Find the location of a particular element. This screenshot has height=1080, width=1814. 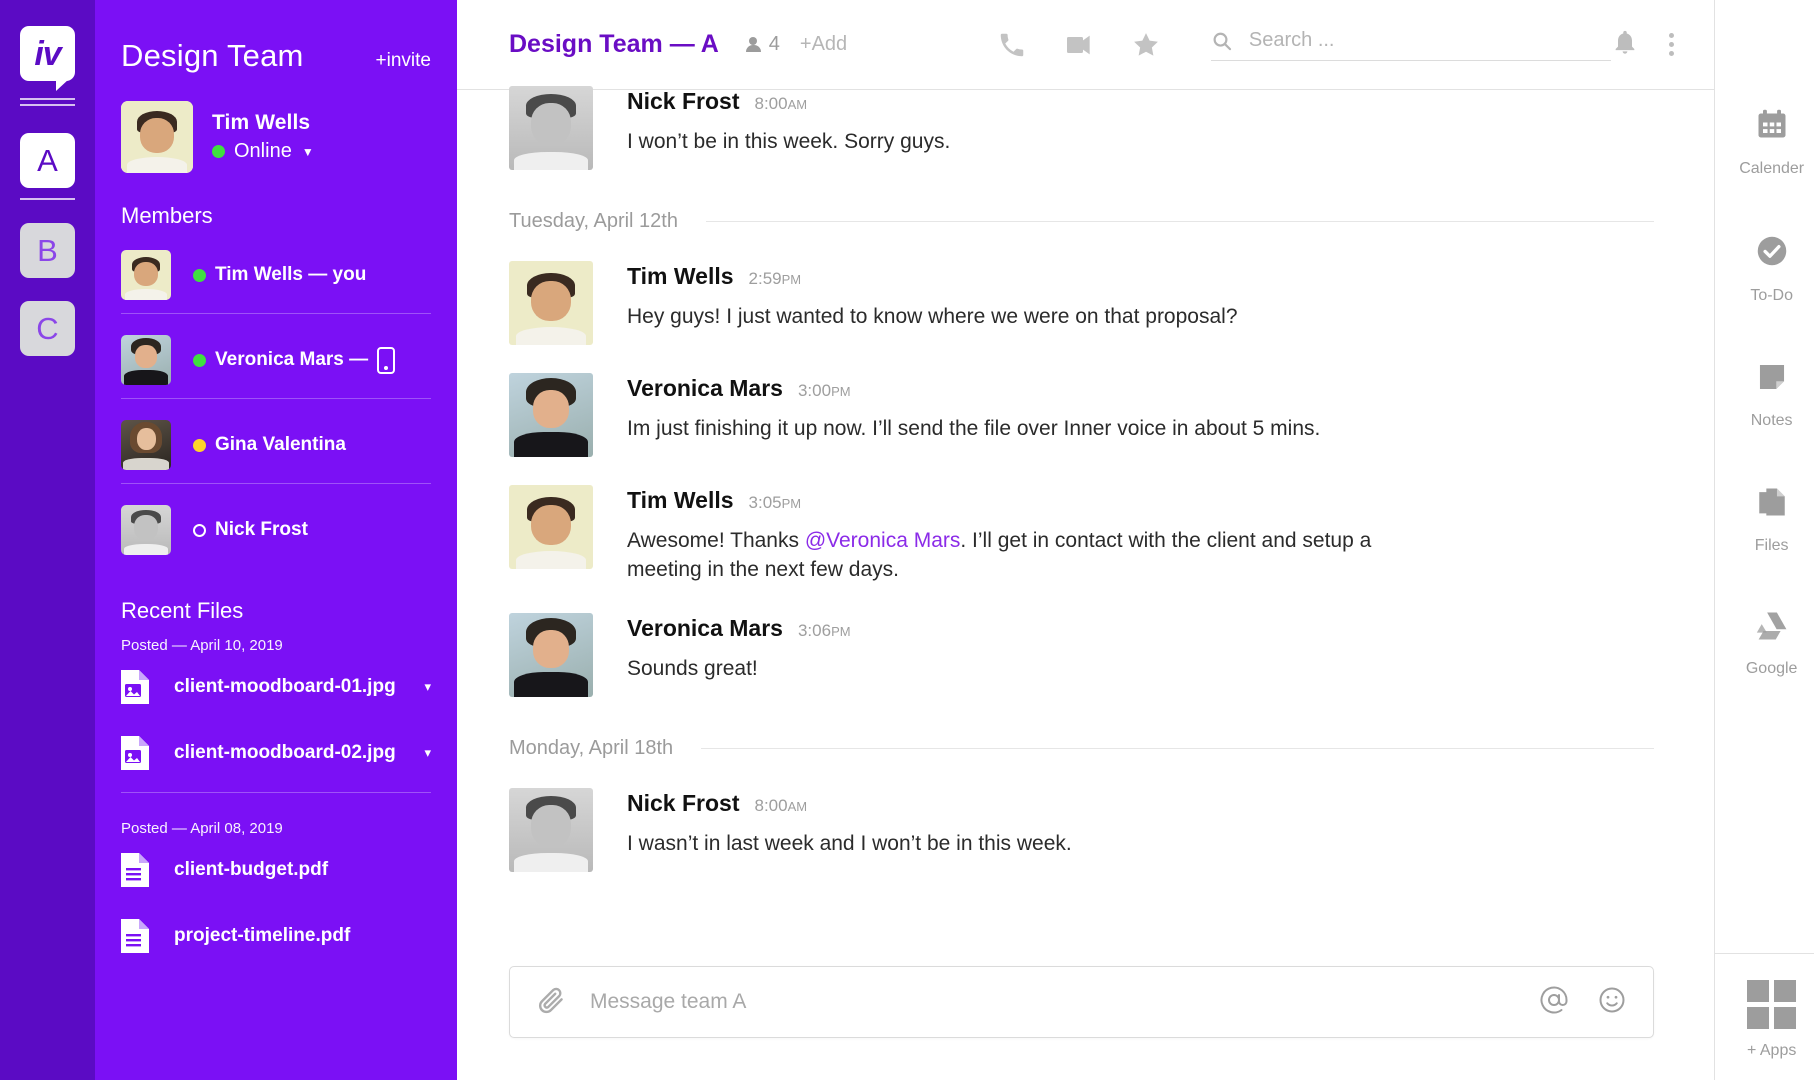

member-count-value: 4 is located at coordinates (774, 44).